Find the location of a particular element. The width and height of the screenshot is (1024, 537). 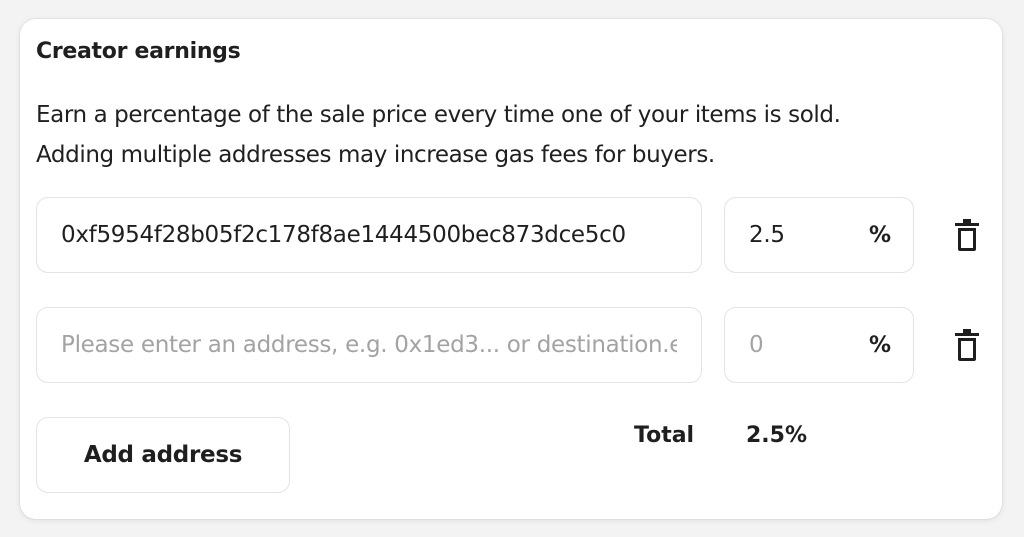

total-value: 2.5% is located at coordinates (777, 435).